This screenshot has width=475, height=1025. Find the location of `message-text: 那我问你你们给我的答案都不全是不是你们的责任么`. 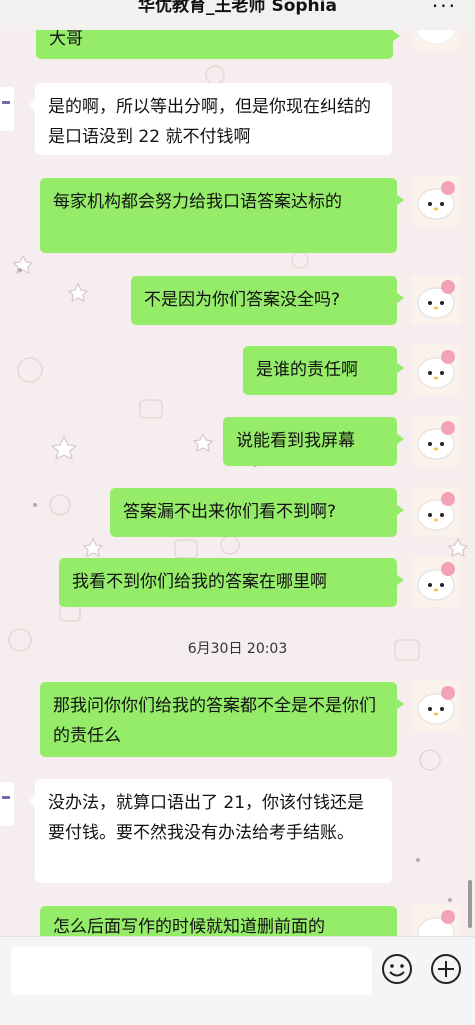

message-text: 那我问你你们给我的答案都不全是不是你们的责任么 is located at coordinates (214, 721).